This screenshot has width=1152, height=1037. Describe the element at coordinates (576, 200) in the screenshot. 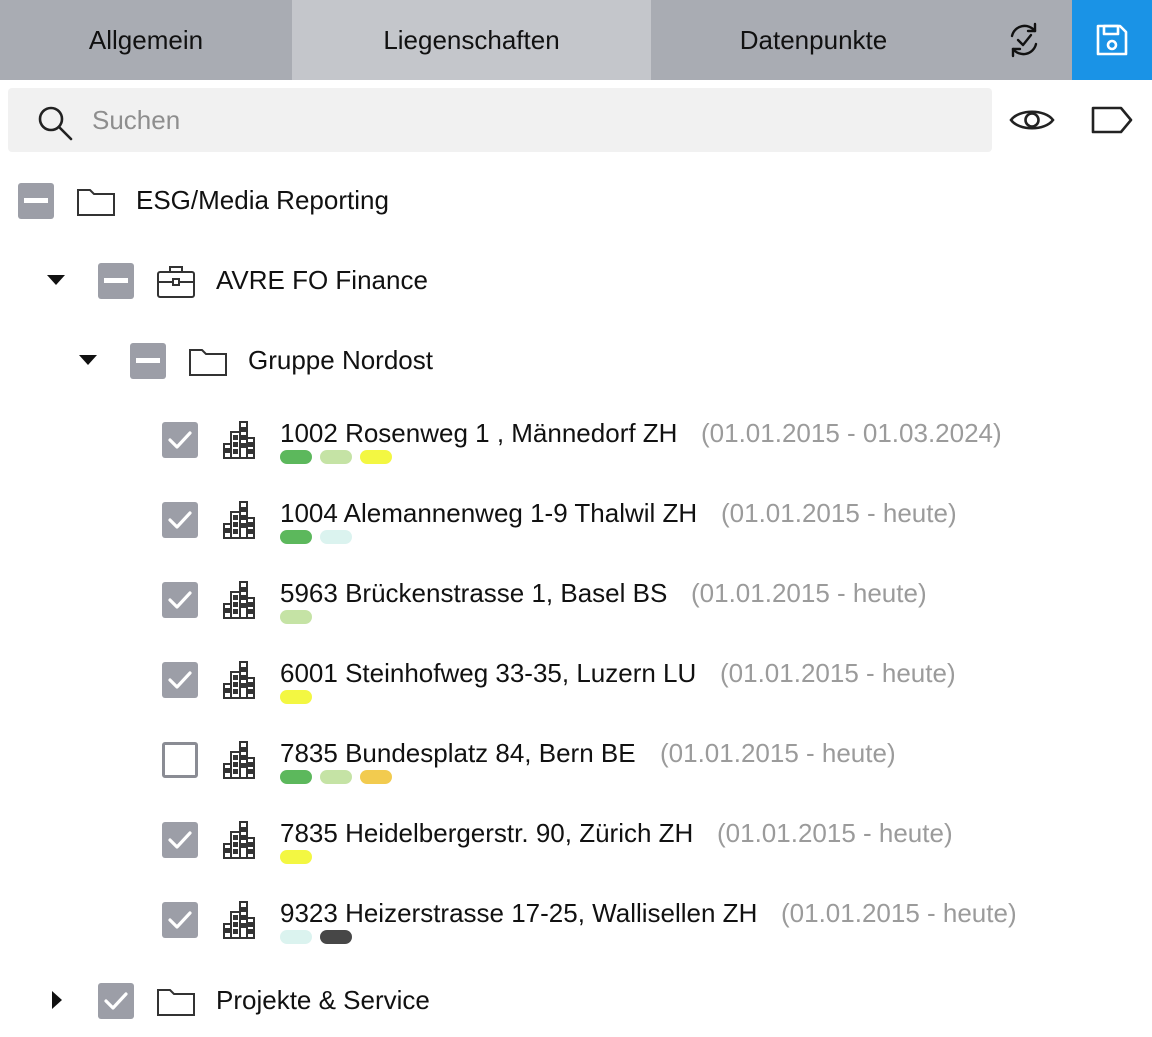

I see `tree-row-root: ESG/Media Reporting` at that location.